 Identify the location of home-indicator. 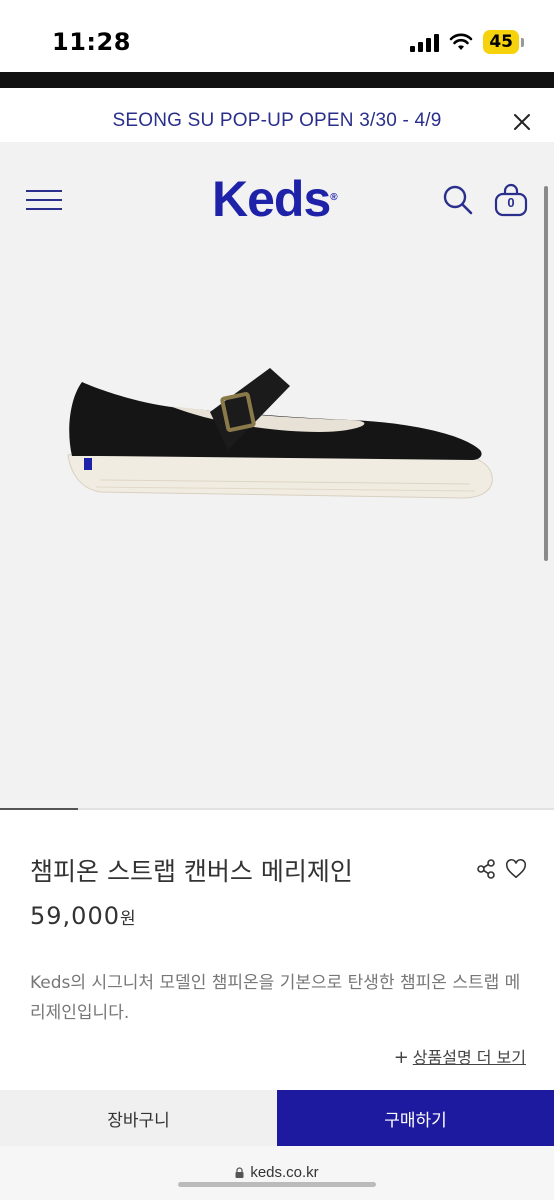
(277, 1184).